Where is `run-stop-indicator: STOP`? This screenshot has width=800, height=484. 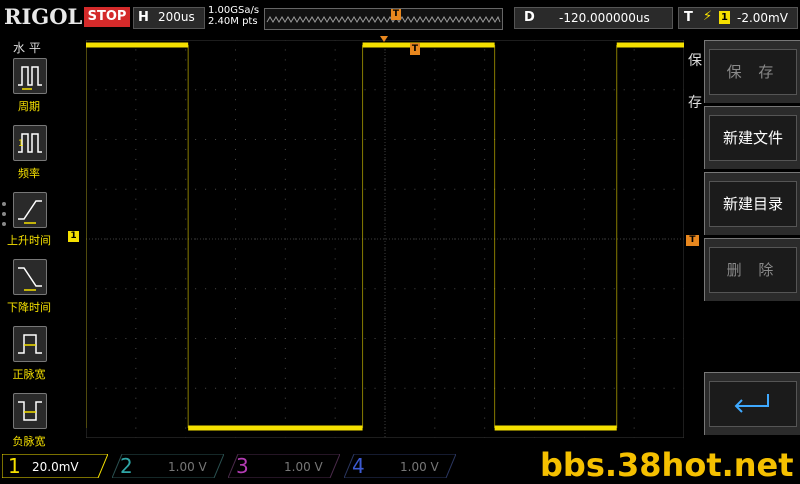
run-stop-indicator: STOP is located at coordinates (107, 17).